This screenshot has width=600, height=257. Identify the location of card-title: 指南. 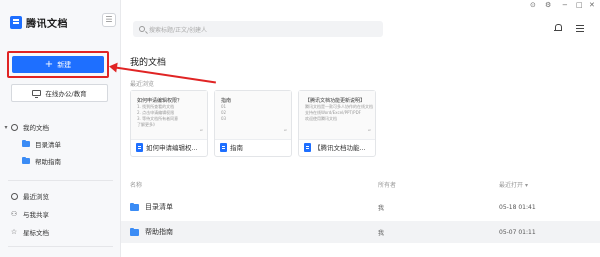
(236, 148).